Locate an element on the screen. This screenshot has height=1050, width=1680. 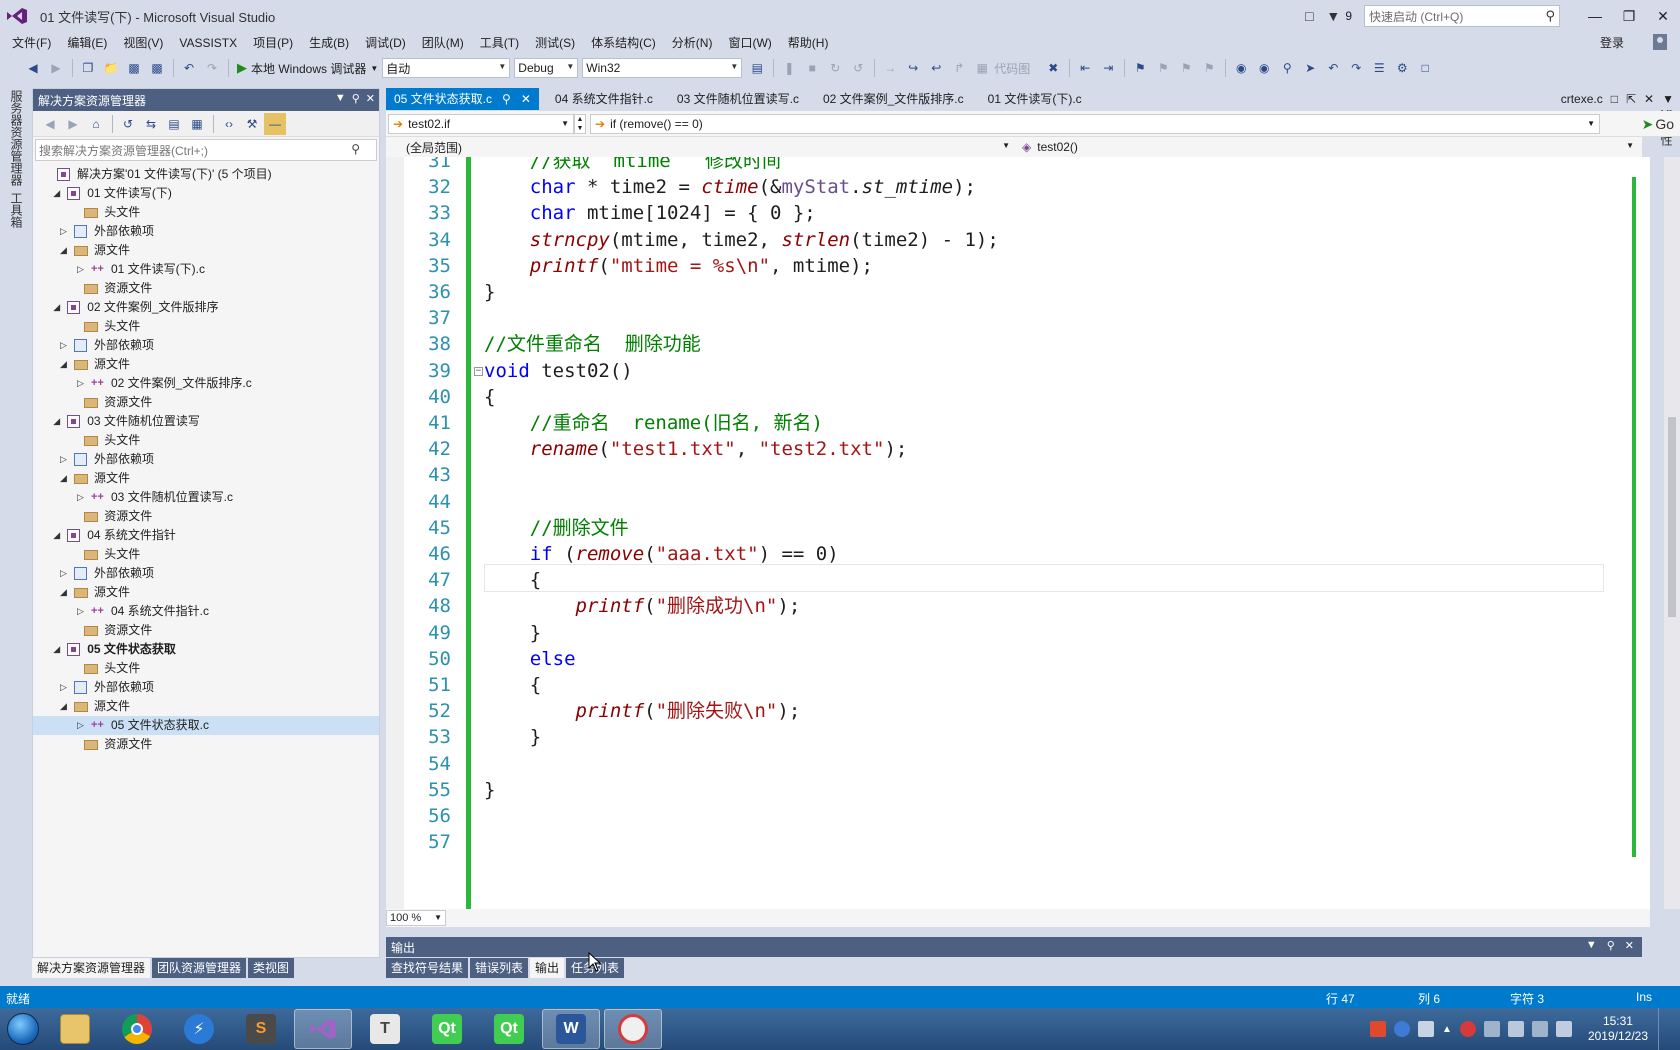
code-line: 40 { is located at coordinates (1006, 397).